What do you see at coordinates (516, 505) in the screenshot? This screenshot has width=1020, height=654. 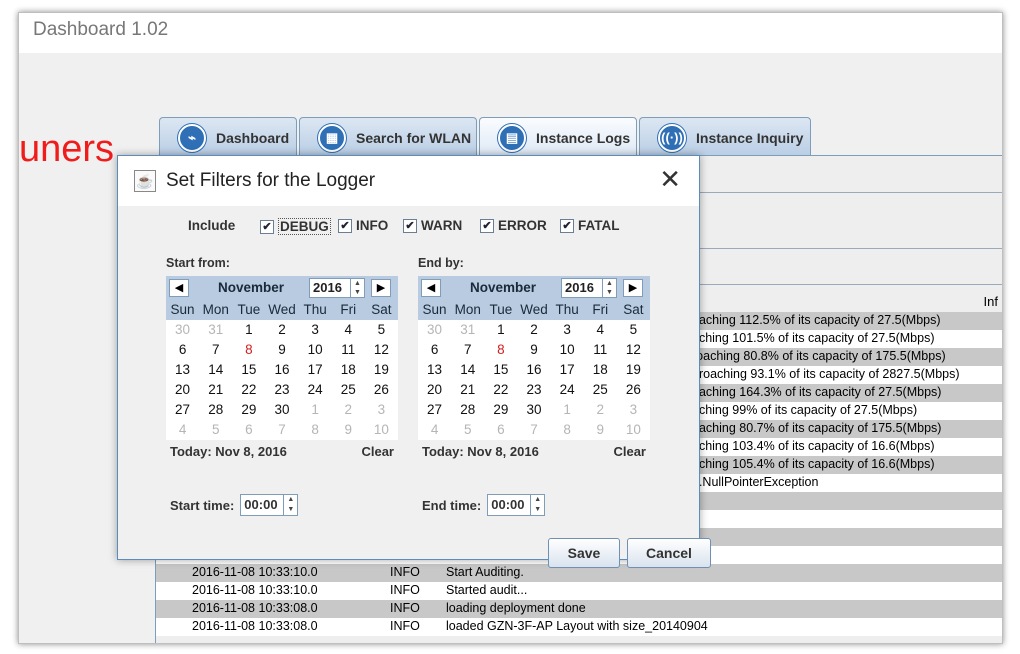 I see `end-time-field: 00:00 ▲ ▼` at bounding box center [516, 505].